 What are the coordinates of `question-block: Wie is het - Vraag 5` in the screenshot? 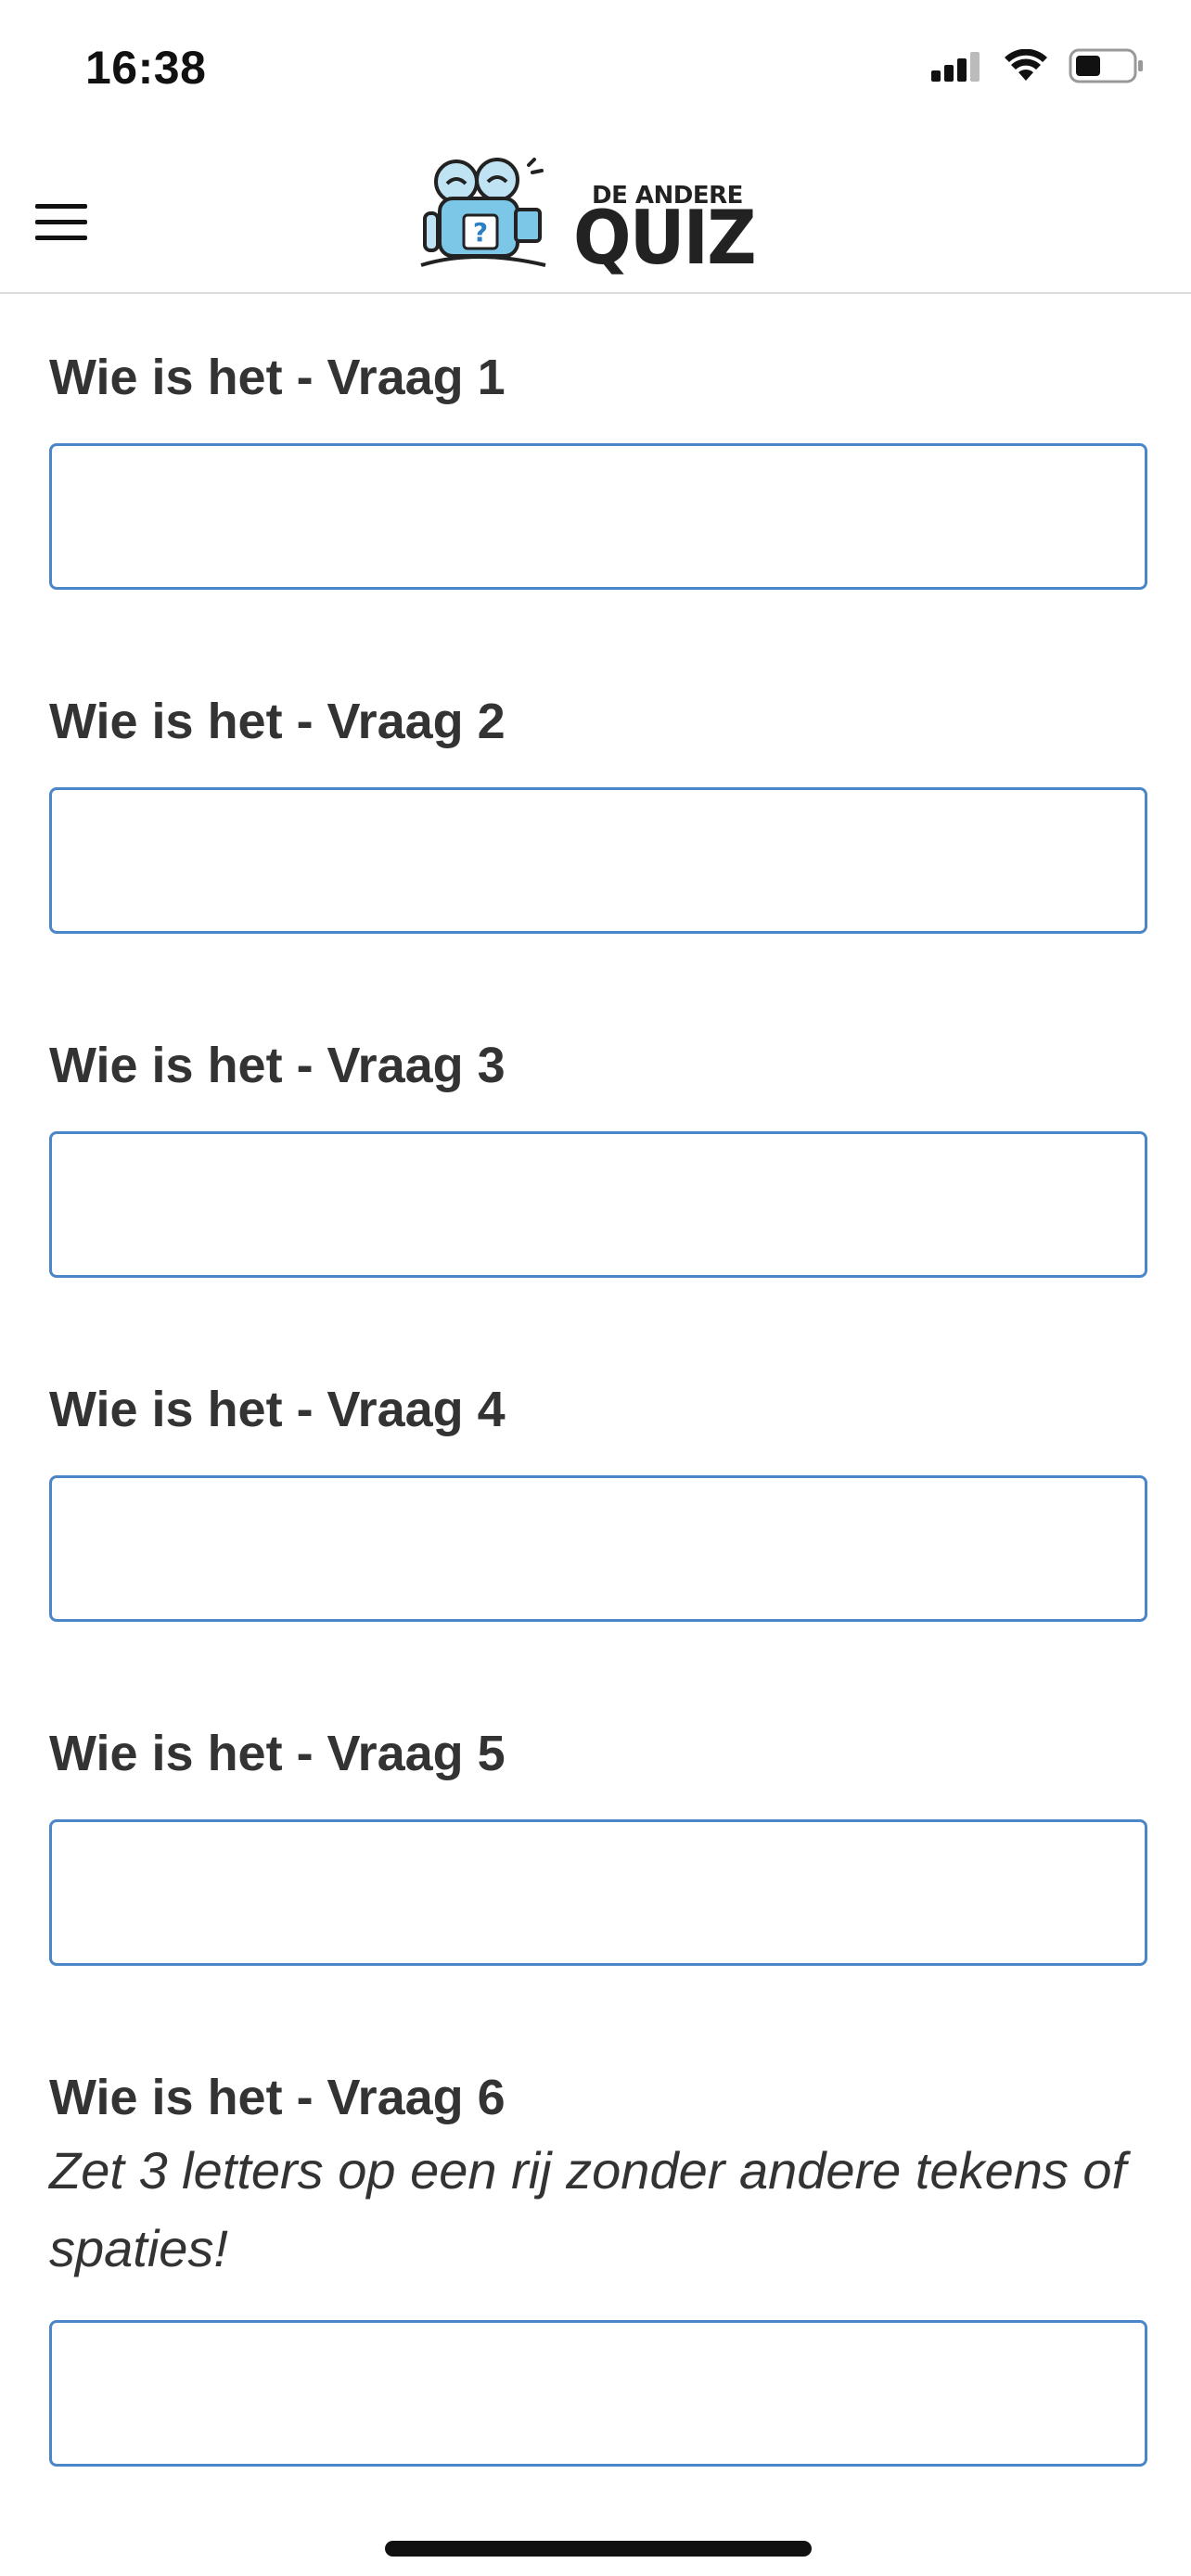 It's located at (598, 1843).